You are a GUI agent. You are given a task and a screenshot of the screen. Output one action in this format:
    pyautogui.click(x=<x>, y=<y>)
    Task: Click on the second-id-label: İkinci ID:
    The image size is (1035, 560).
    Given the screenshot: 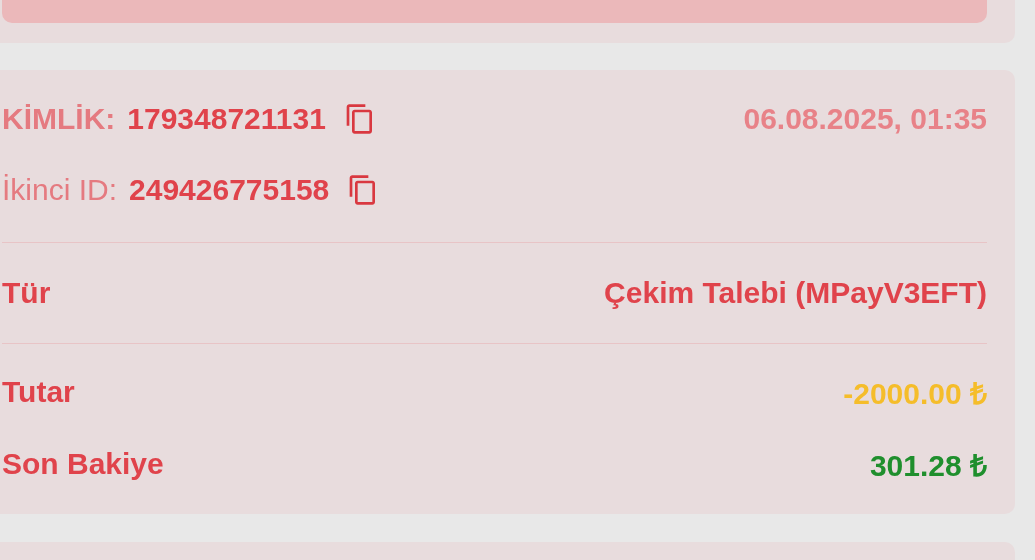 What is the action you would take?
    pyautogui.click(x=60, y=190)
    